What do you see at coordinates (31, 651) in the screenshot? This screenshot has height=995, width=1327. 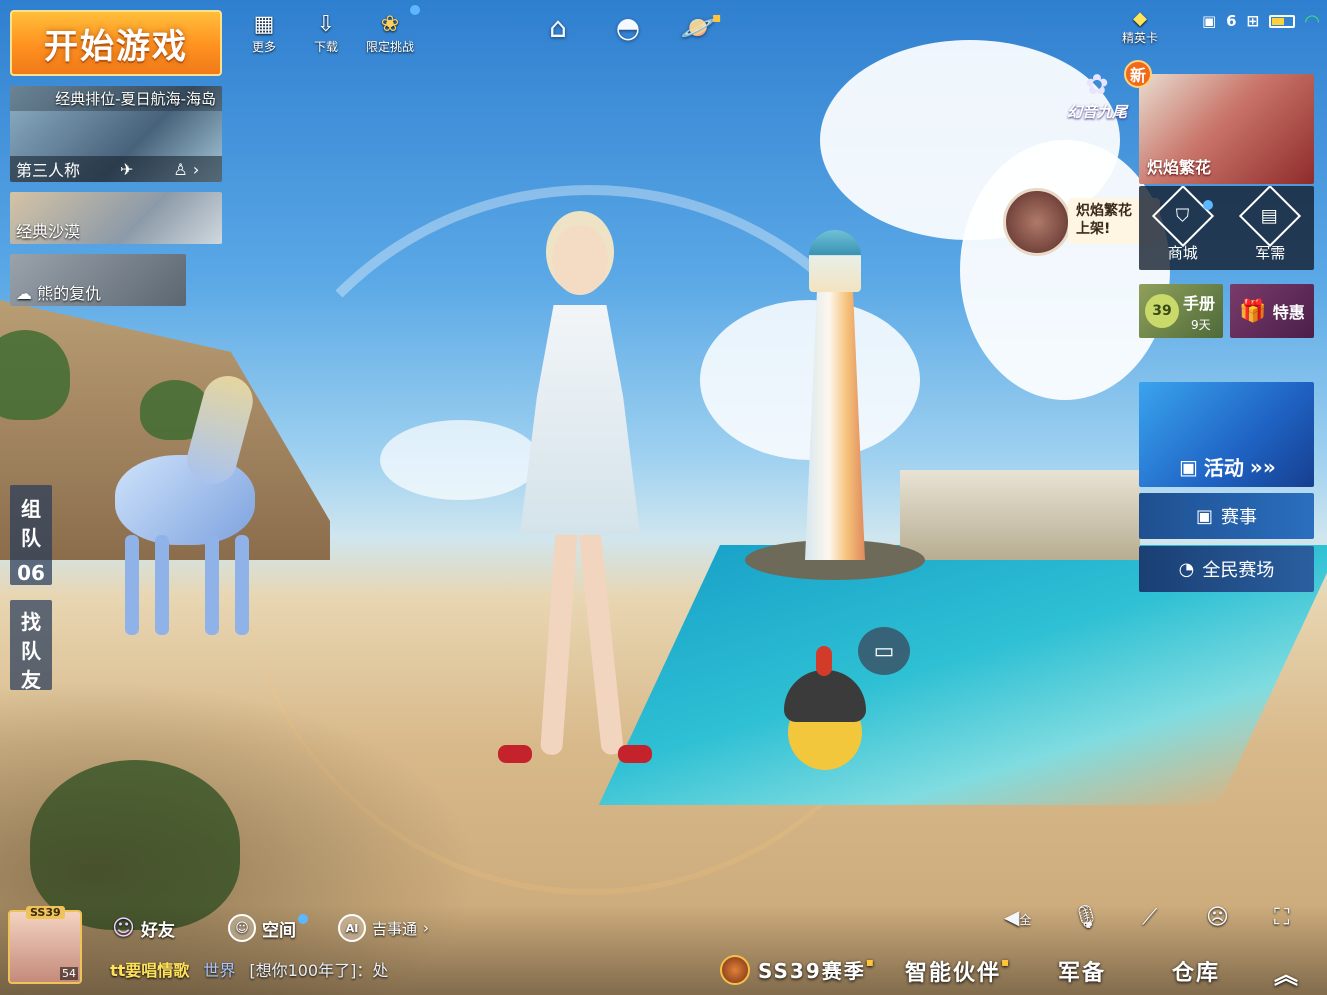 I see `find-char: 队` at bounding box center [31, 651].